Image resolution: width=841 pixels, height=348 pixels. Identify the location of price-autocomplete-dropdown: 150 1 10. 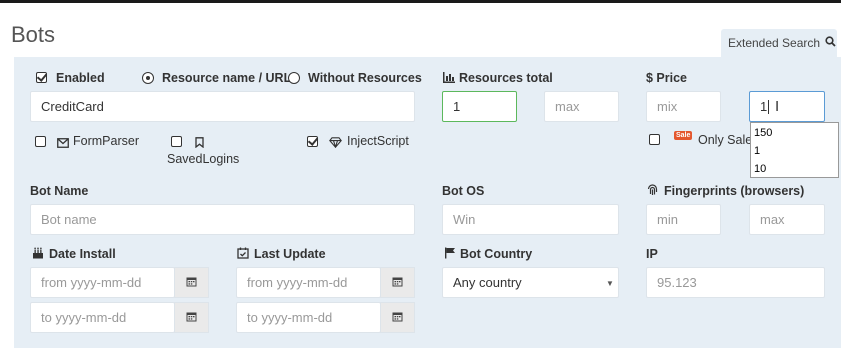
(794, 150).